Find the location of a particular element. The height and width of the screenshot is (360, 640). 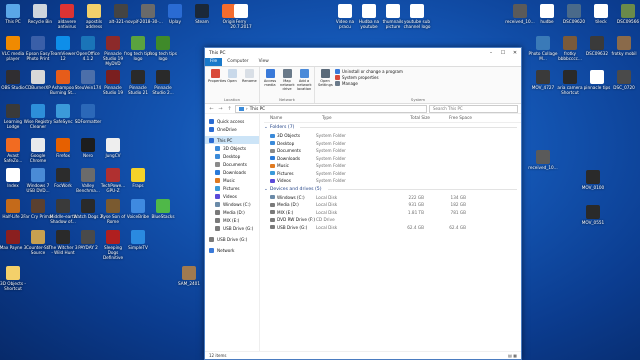

column-name: Name is located at coordinates (293, 117).